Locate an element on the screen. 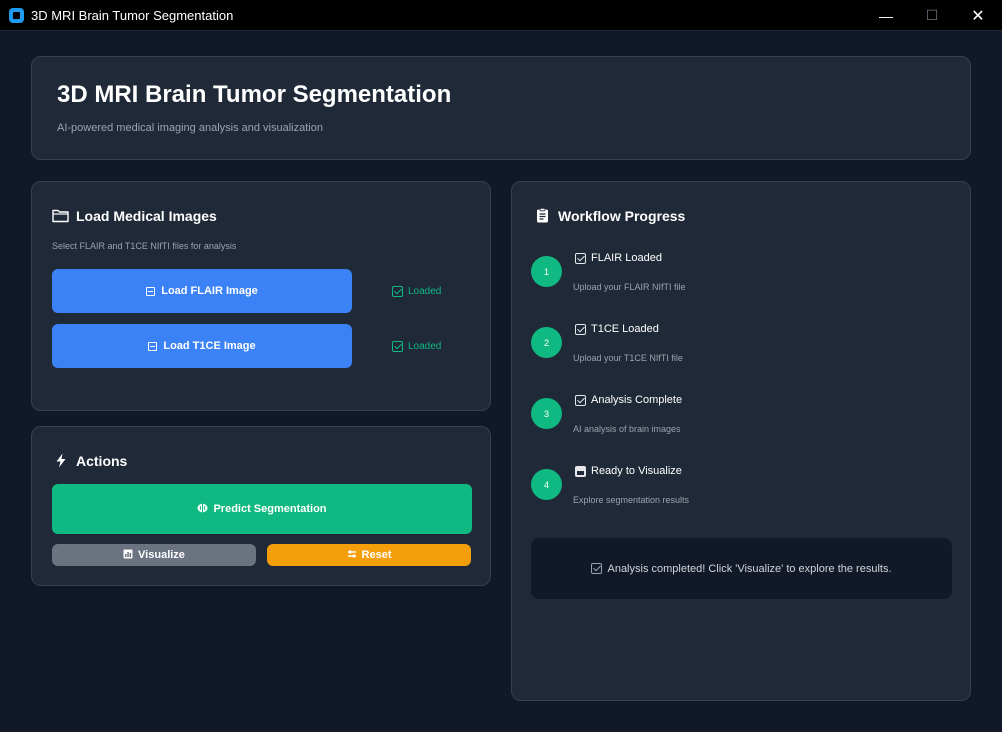  window-title: 3D MRI Brain Tumor Segmentation is located at coordinates (132, 15).